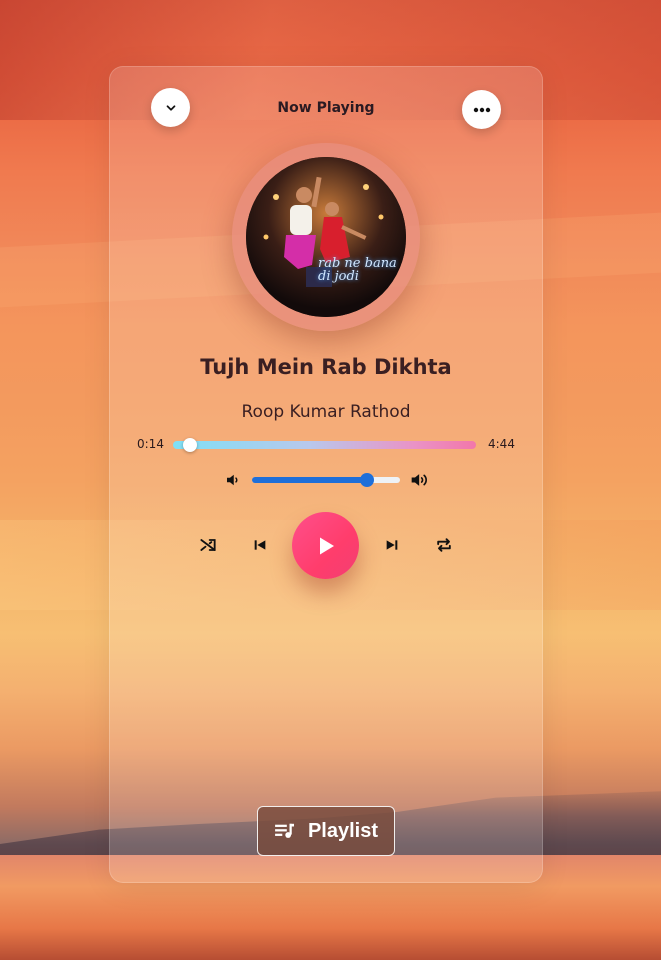  I want to click on current-time: 0:14, so click(150, 444).